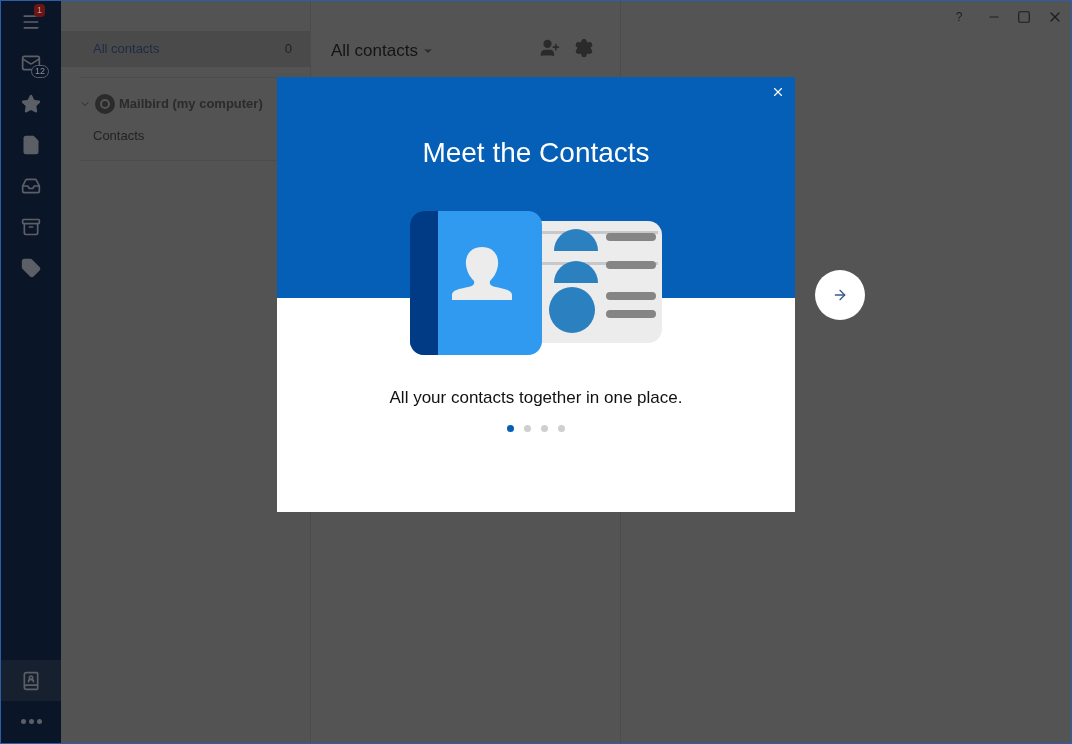 This screenshot has width=1072, height=744. What do you see at coordinates (31, 144) in the screenshot?
I see `document-icon` at bounding box center [31, 144].